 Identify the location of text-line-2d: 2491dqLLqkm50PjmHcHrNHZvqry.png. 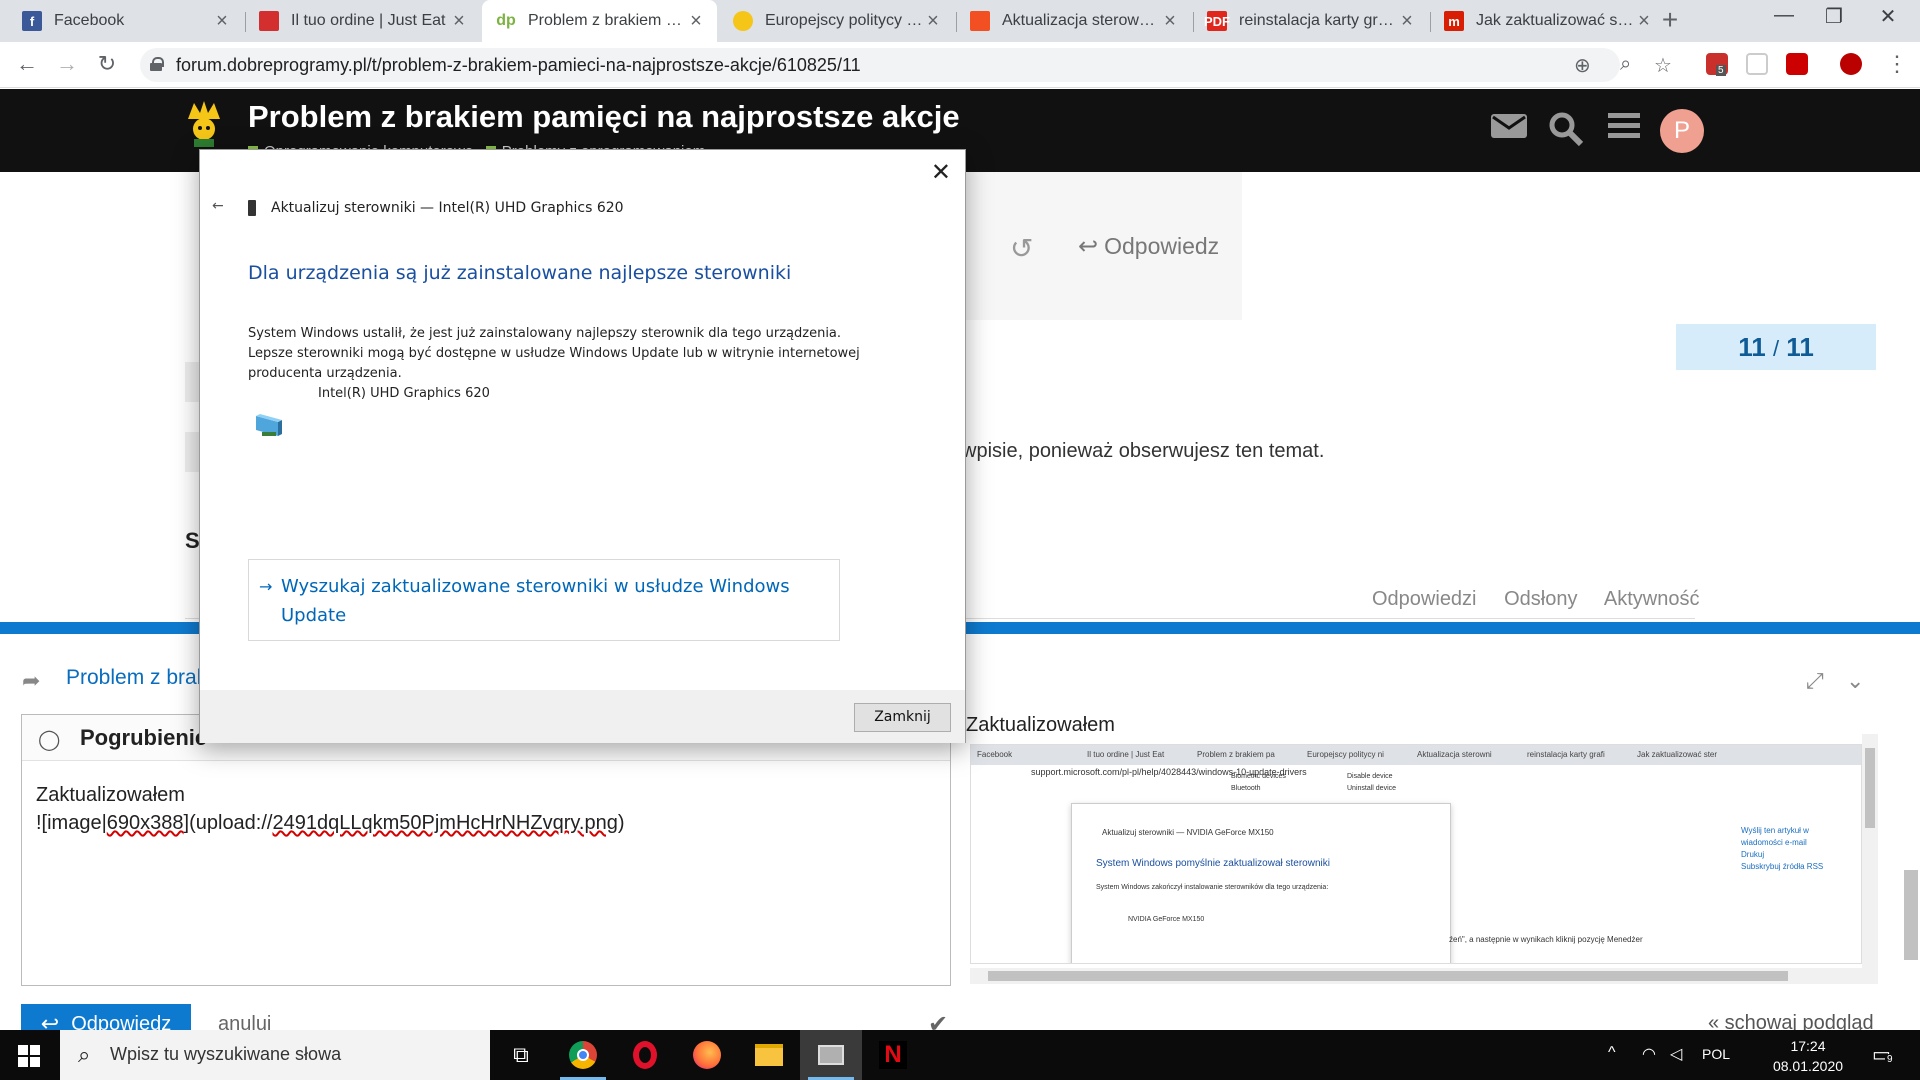
(445, 823).